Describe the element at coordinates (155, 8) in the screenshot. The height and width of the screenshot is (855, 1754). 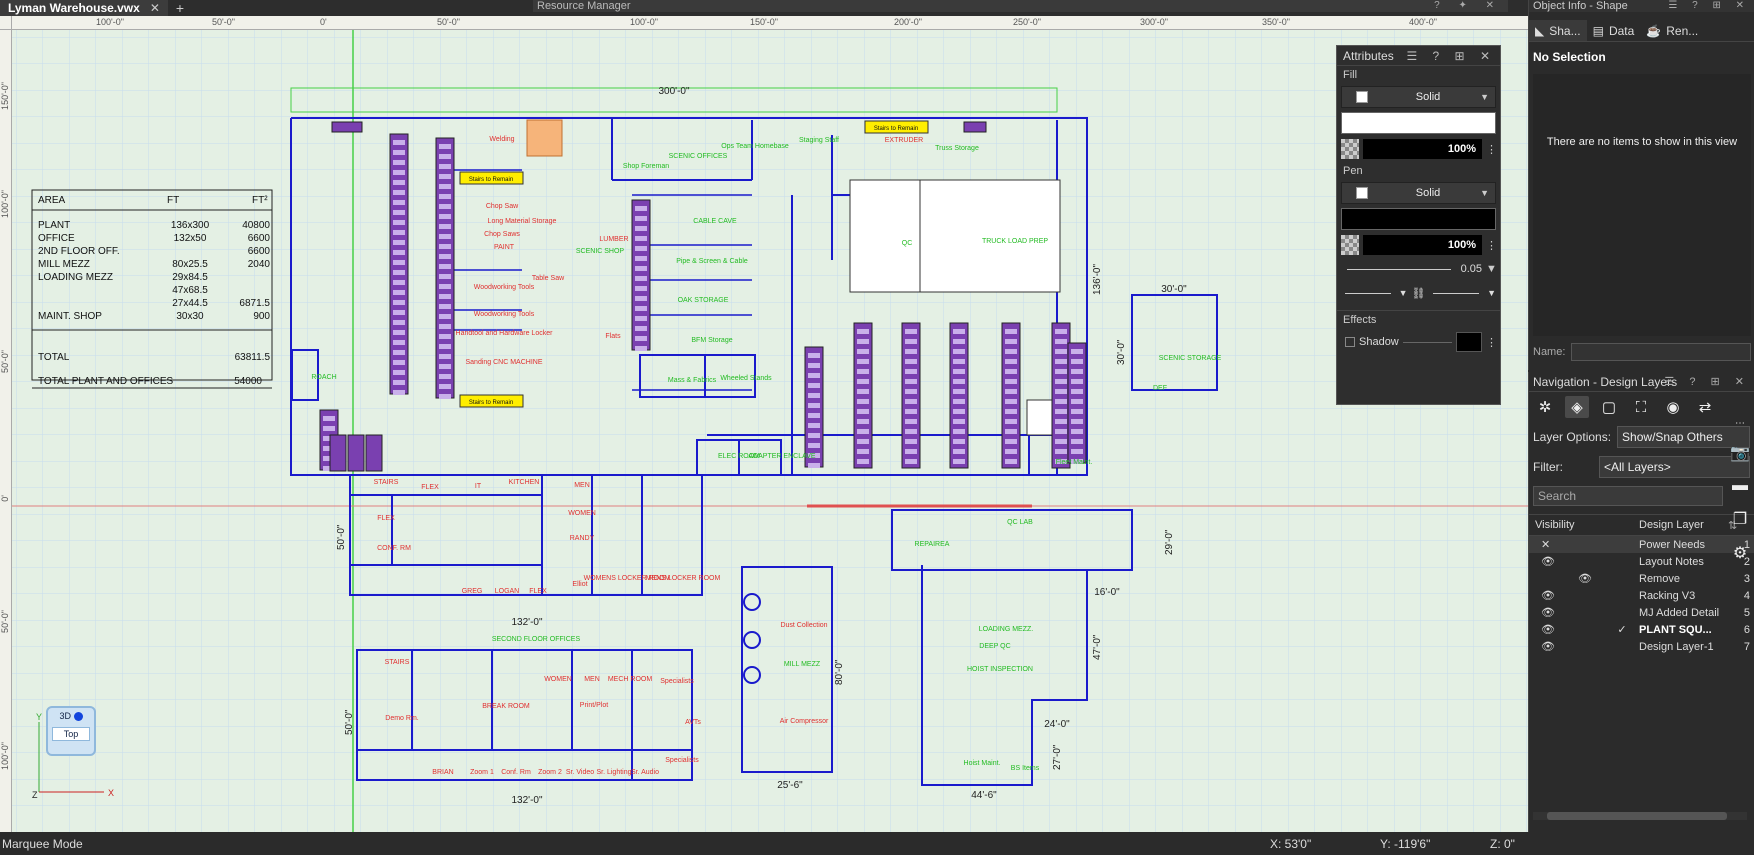
I see `close-tab-icon: ✕` at that location.